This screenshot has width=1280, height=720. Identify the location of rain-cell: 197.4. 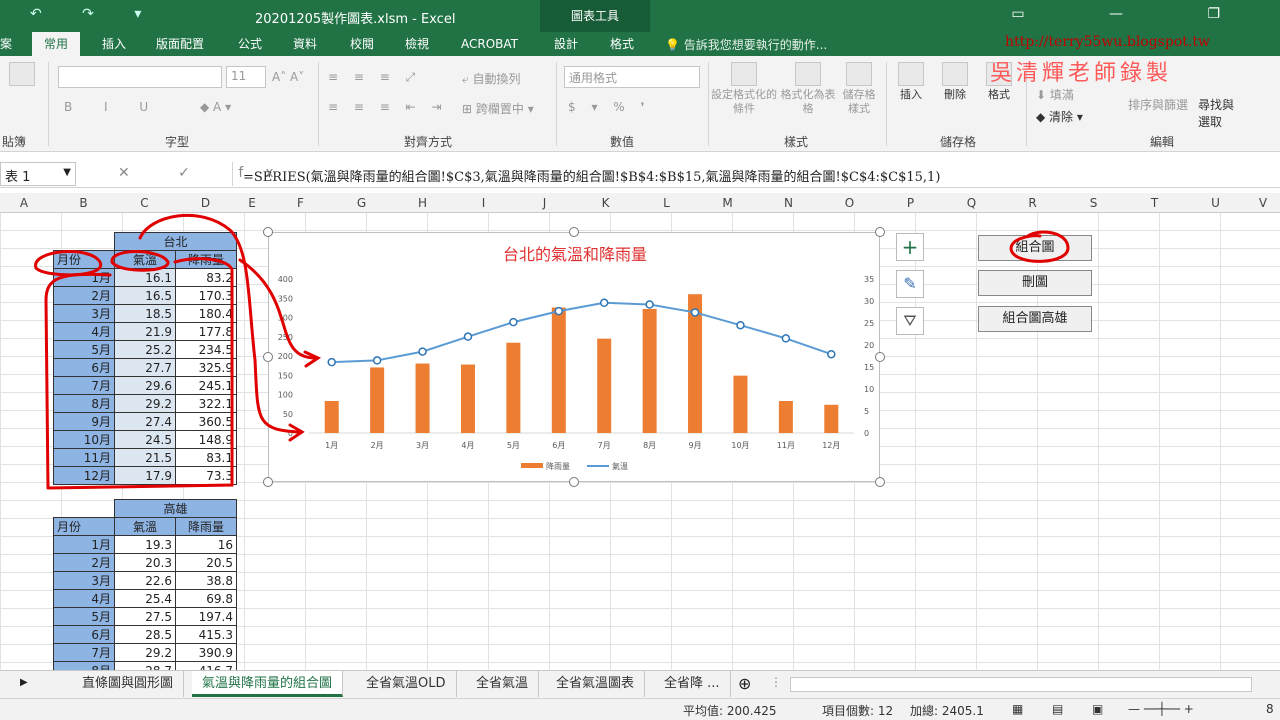
(206, 616).